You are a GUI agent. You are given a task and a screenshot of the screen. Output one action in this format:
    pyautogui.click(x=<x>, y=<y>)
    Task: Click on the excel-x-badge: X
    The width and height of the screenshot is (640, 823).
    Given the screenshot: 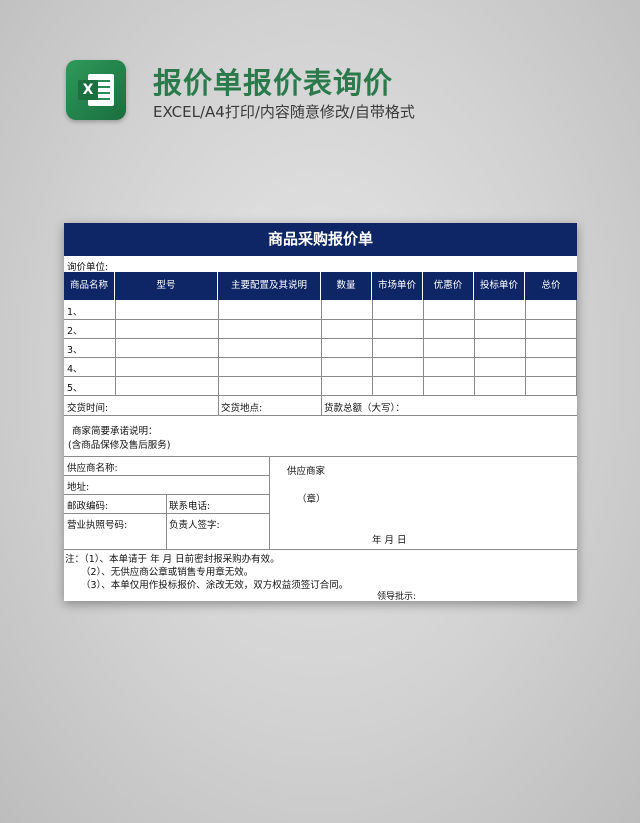 What is the action you would take?
    pyautogui.click(x=88, y=90)
    